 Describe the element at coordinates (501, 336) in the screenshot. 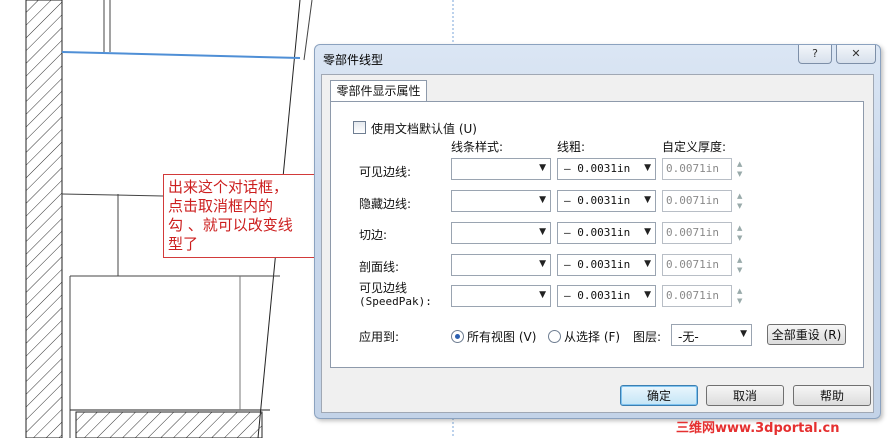

I see `radio-all-views-label: 所有视图 (V)` at that location.